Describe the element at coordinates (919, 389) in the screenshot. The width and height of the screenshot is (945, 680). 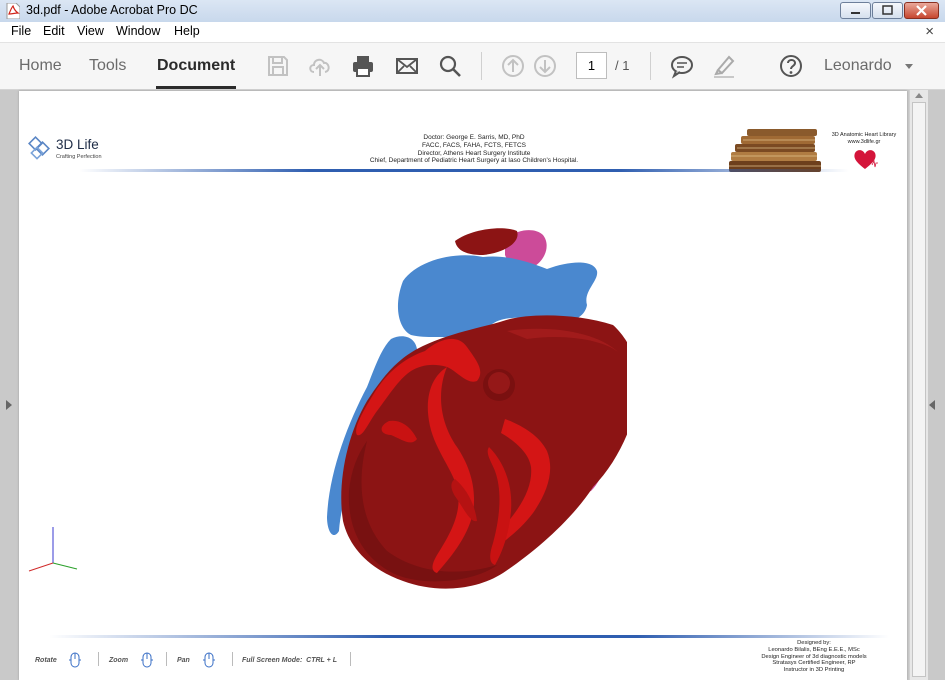
I see `scrollbar-thumb` at that location.